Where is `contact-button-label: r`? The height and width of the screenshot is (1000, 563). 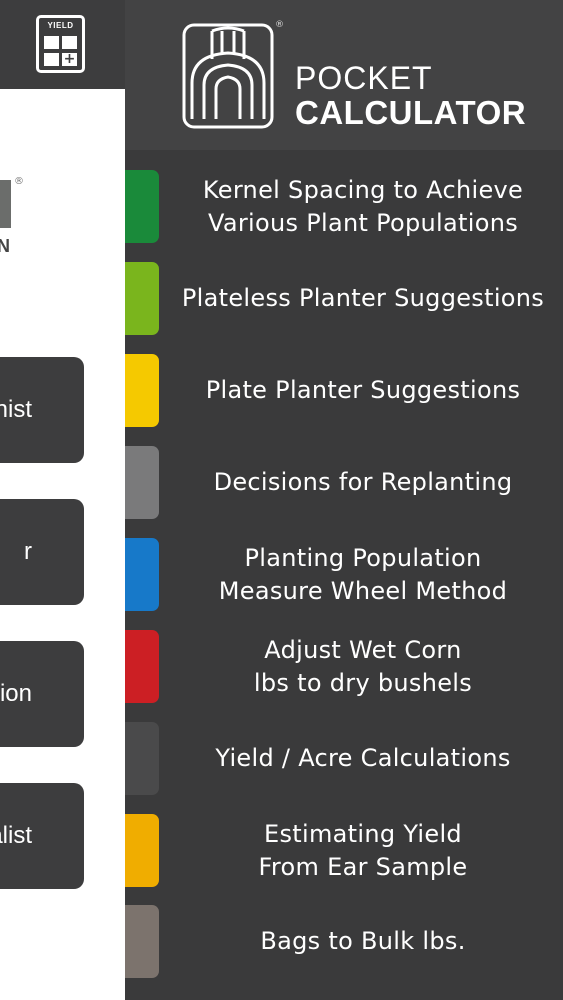 contact-button-label: r is located at coordinates (28, 551).